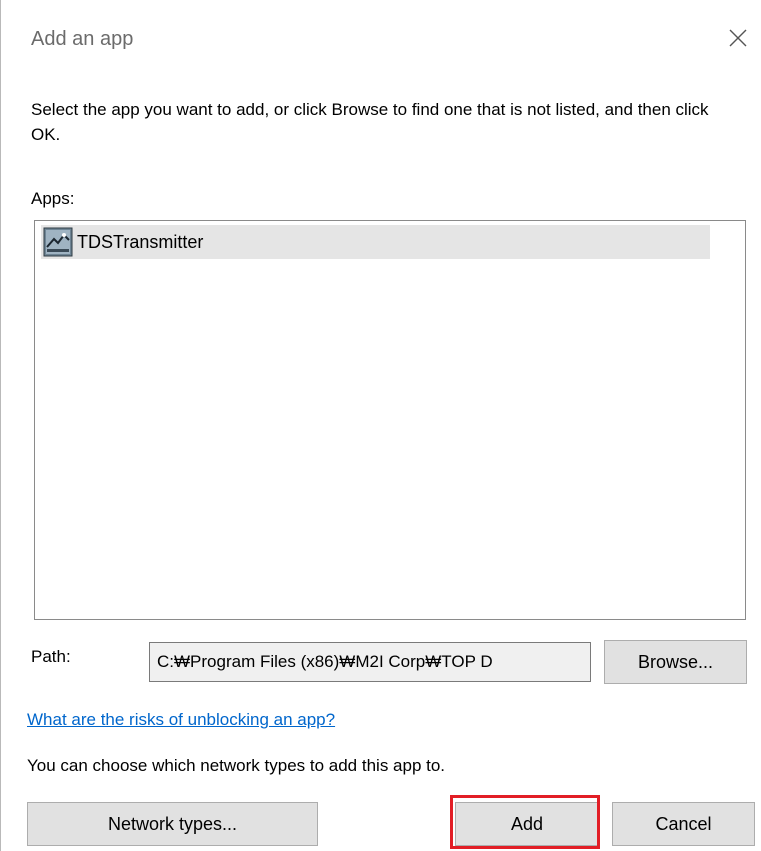 The height and width of the screenshot is (851, 761). What do you see at coordinates (0, 425) in the screenshot?
I see `dialog-left-border` at bounding box center [0, 425].